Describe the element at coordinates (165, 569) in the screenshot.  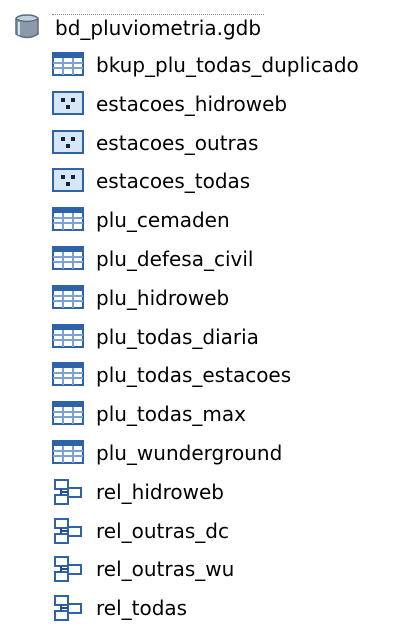
I see `tree-item-label: rel_outras_wu` at that location.